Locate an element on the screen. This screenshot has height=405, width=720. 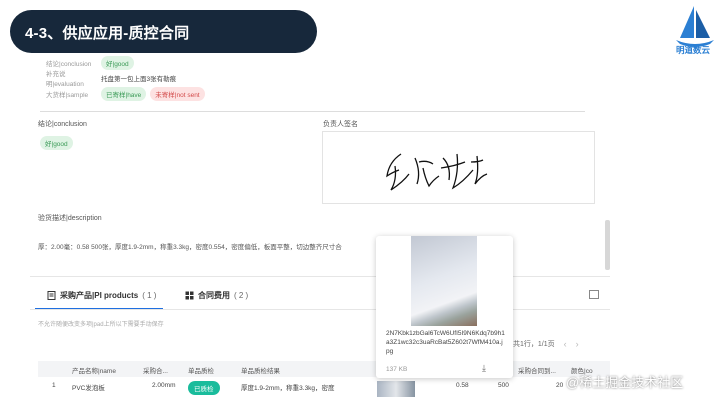
cell-name: PVC发泡板 is located at coordinates (88, 388).